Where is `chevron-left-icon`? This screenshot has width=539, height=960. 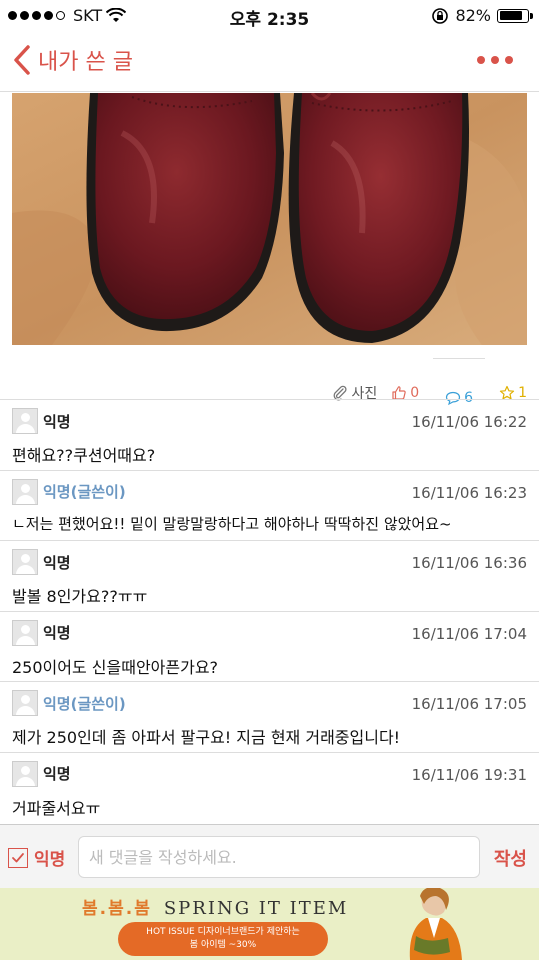
chevron-left-icon is located at coordinates (22, 60).